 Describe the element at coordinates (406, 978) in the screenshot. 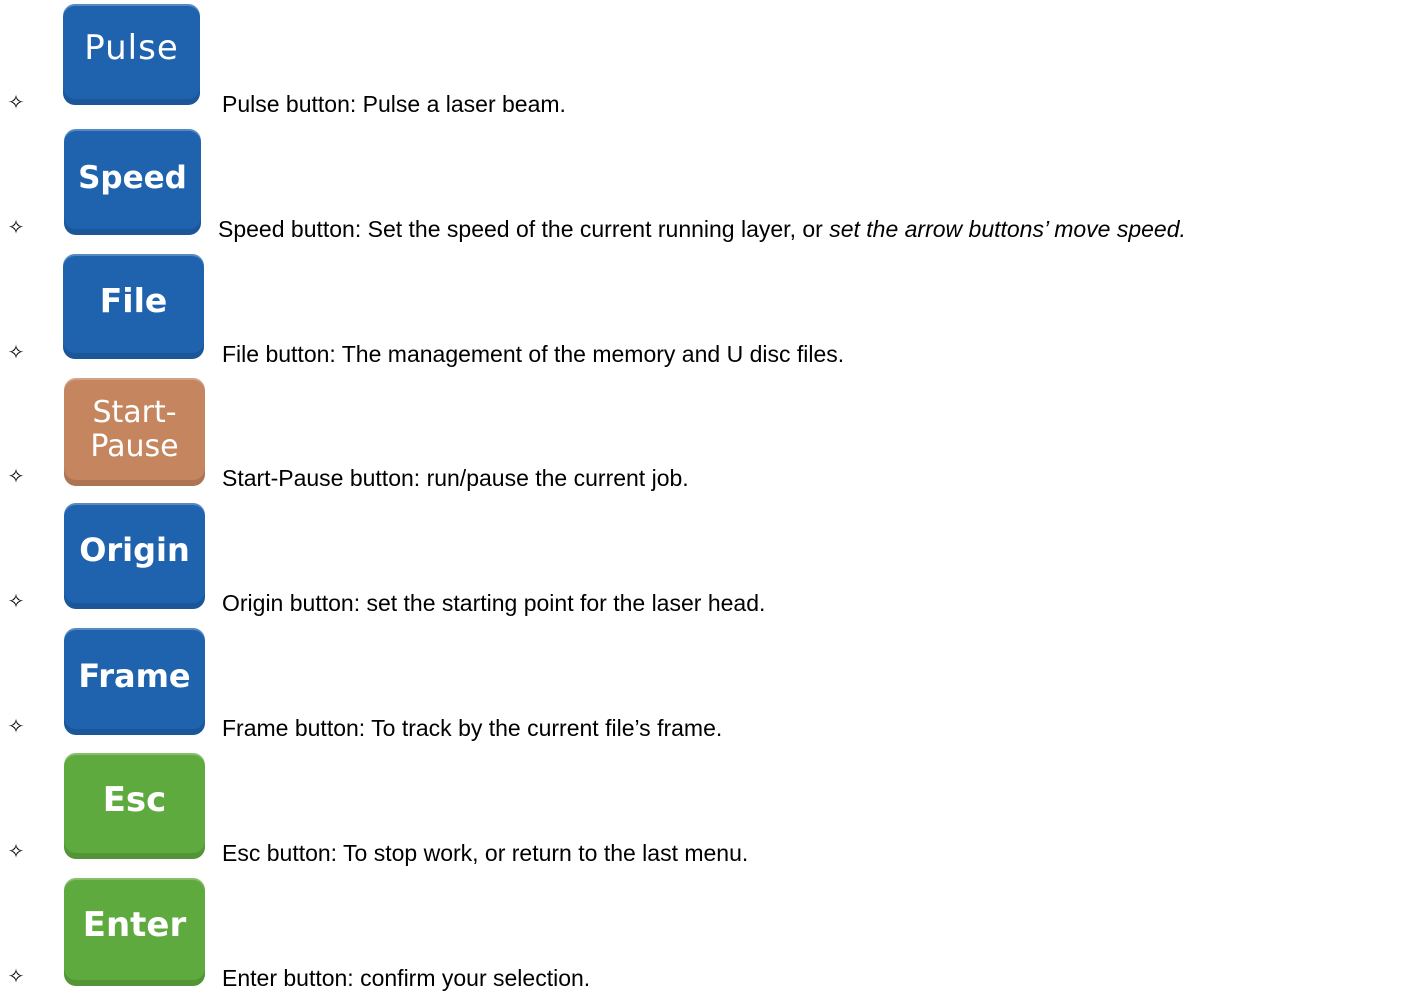

I see `enter-description: Enter button: confirm your selection.` at that location.